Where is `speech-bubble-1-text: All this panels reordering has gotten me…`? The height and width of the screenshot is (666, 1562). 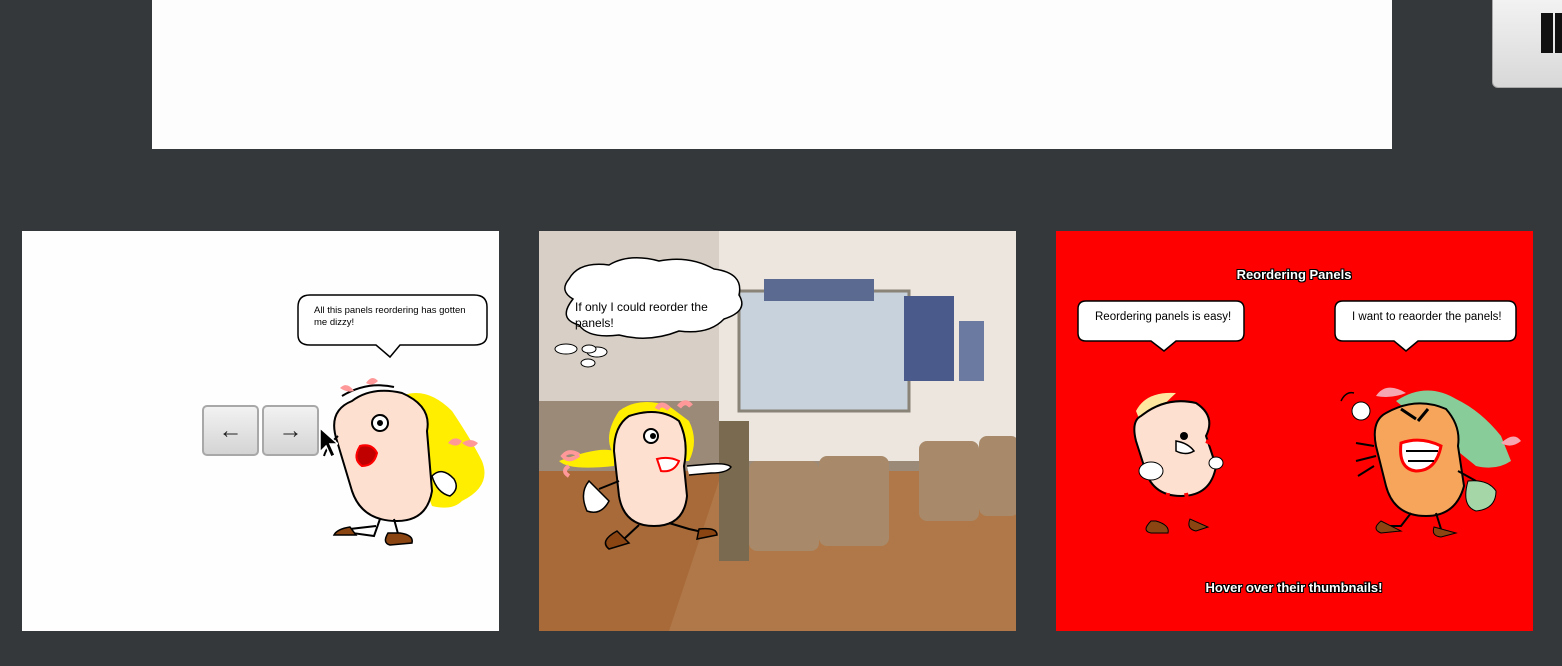
speech-bubble-1-text: All this panels reordering has gotten me… is located at coordinates (390, 317).